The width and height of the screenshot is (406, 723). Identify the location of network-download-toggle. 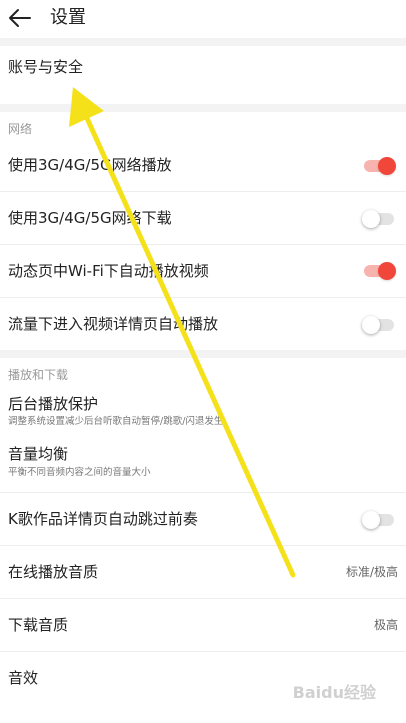
(379, 219).